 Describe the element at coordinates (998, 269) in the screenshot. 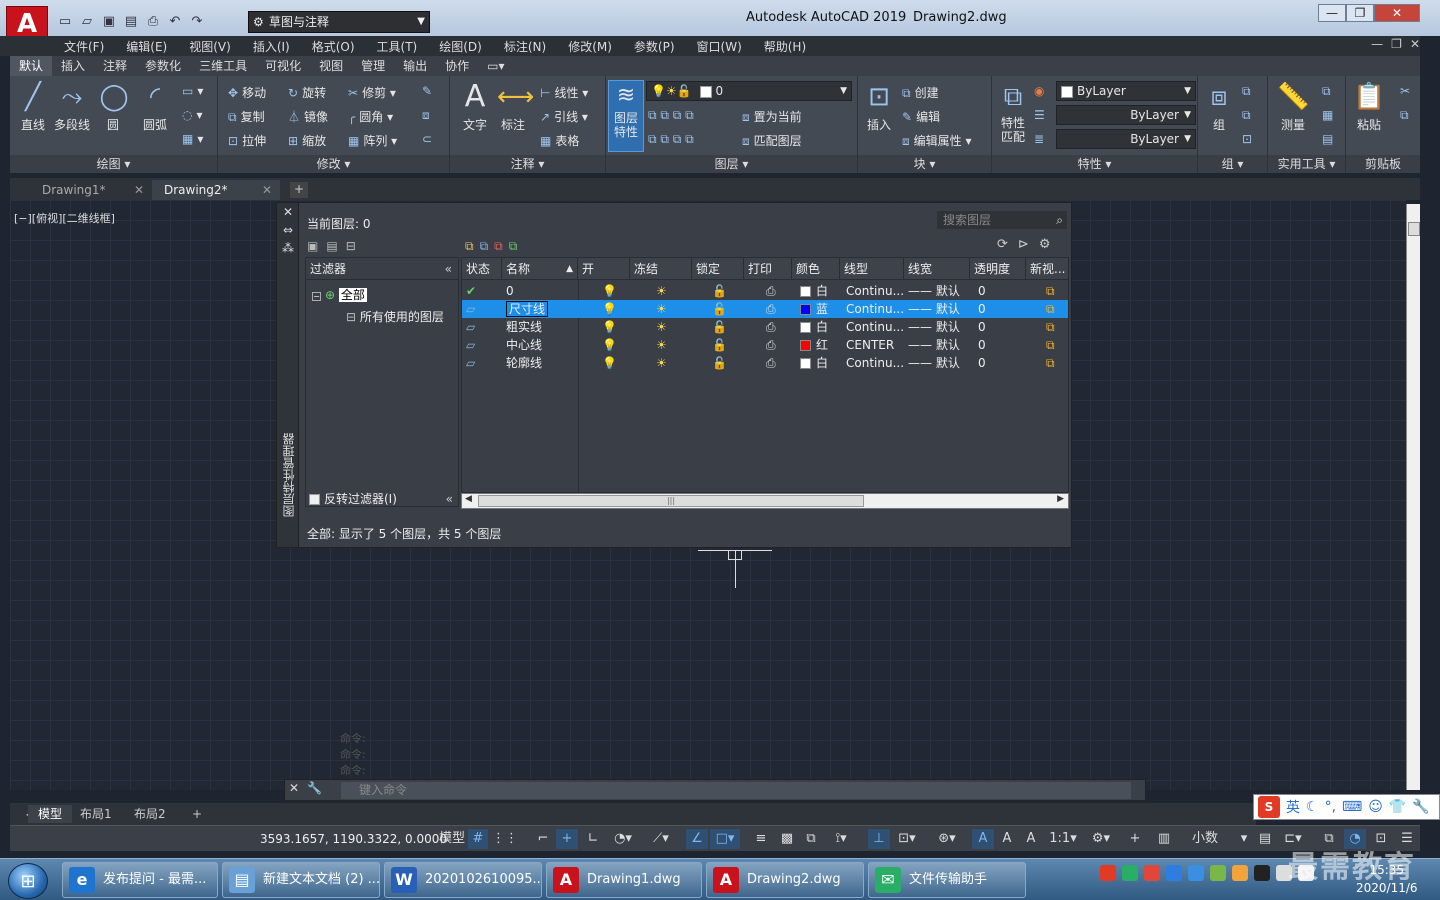

I see `col-transparency: 透明度` at that location.